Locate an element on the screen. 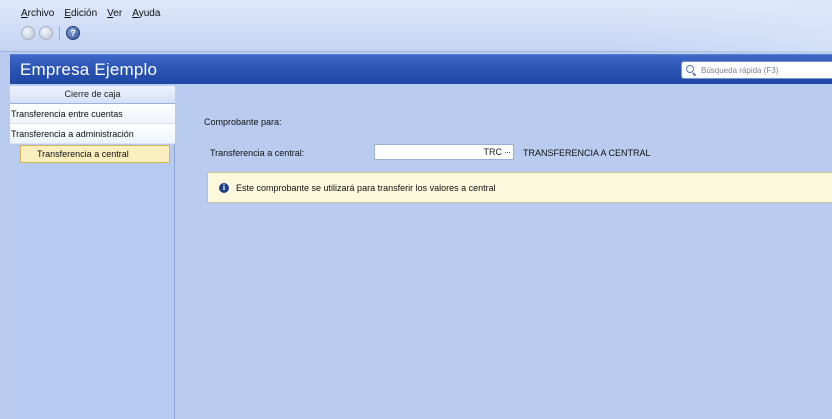 This screenshot has width=832, height=419. toolbar: ? is located at coordinates (50, 33).